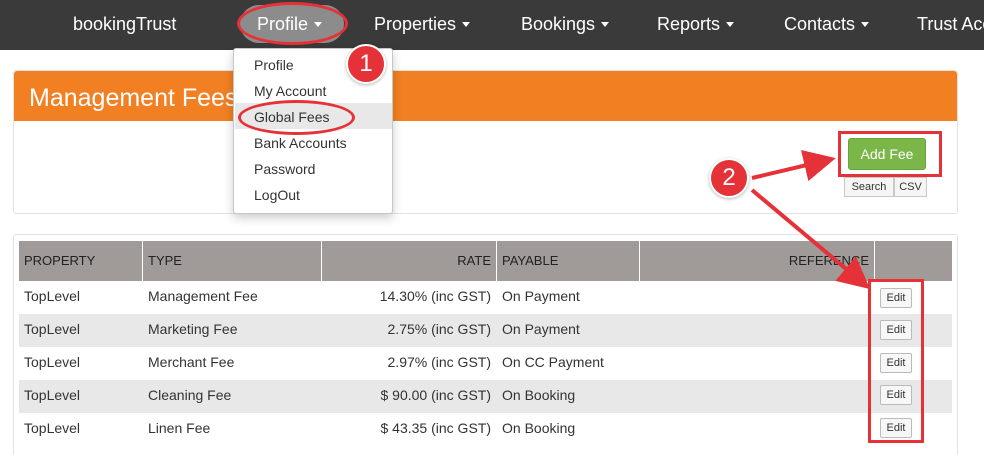 The image size is (984, 455). I want to click on cell-type: Management Fee, so click(203, 296).